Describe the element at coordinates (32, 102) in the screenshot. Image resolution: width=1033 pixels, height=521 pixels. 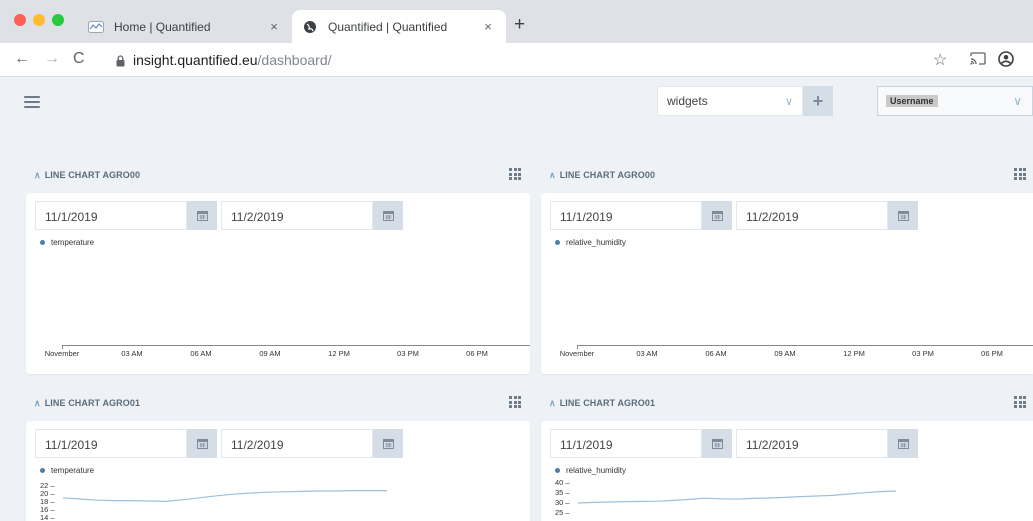
I see `hamburger-menu-icon` at that location.